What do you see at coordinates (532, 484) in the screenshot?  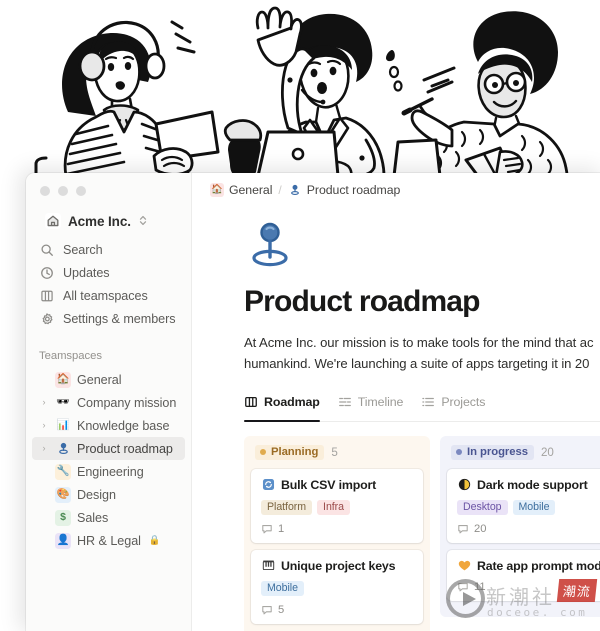 I see `card-title: Dark mode support` at bounding box center [532, 484].